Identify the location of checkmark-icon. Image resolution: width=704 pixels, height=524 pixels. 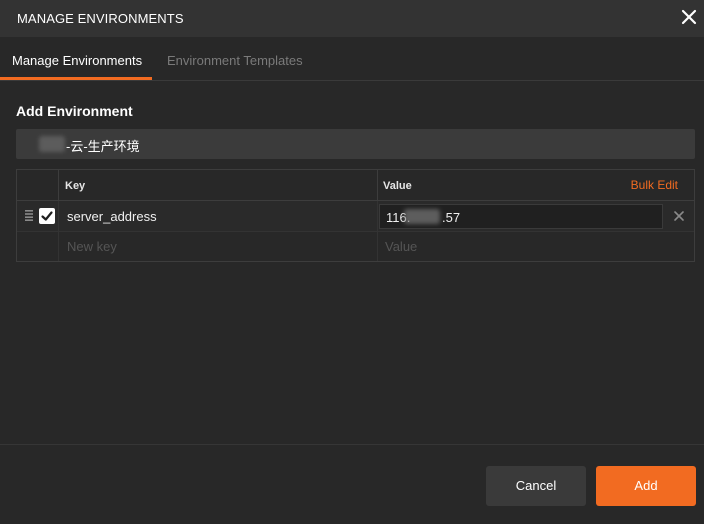
(47, 216).